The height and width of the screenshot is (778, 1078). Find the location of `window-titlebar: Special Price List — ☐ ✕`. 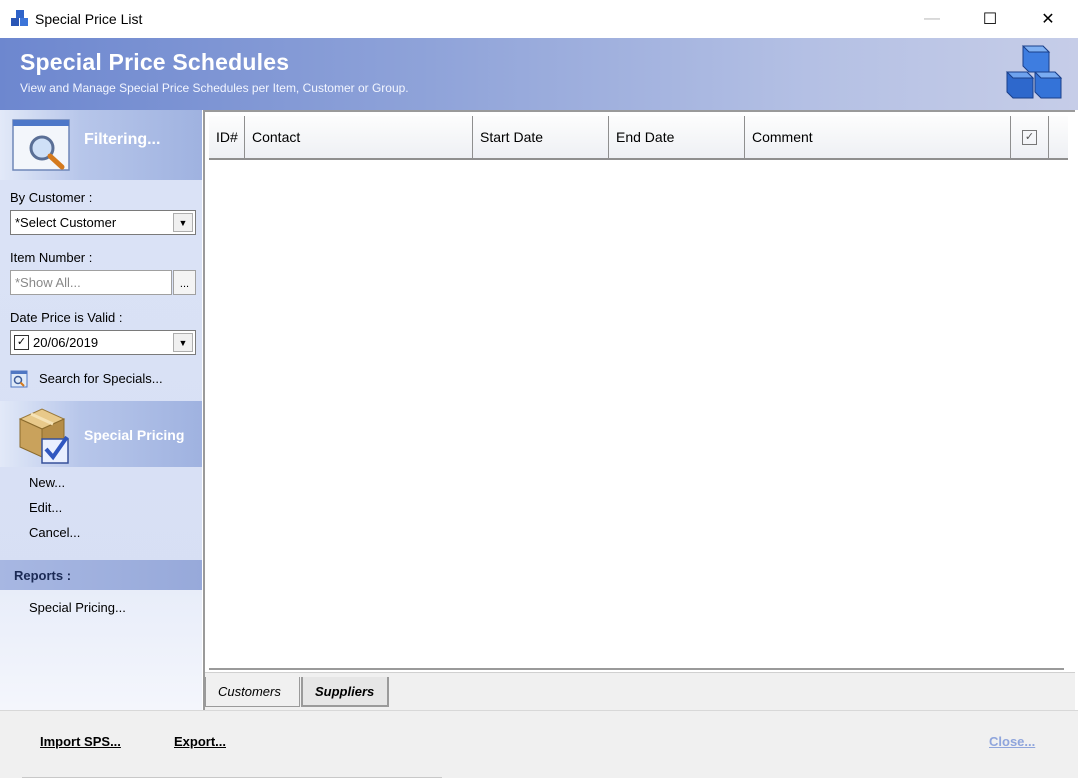

window-titlebar: Special Price List — ☐ ✕ is located at coordinates (539, 19).